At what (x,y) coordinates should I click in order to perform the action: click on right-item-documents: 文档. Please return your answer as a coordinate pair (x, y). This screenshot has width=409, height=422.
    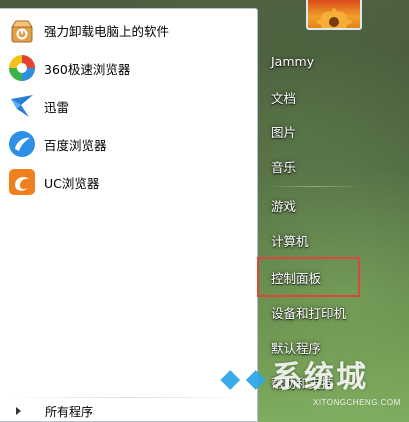
    Looking at the image, I should click on (312, 97).